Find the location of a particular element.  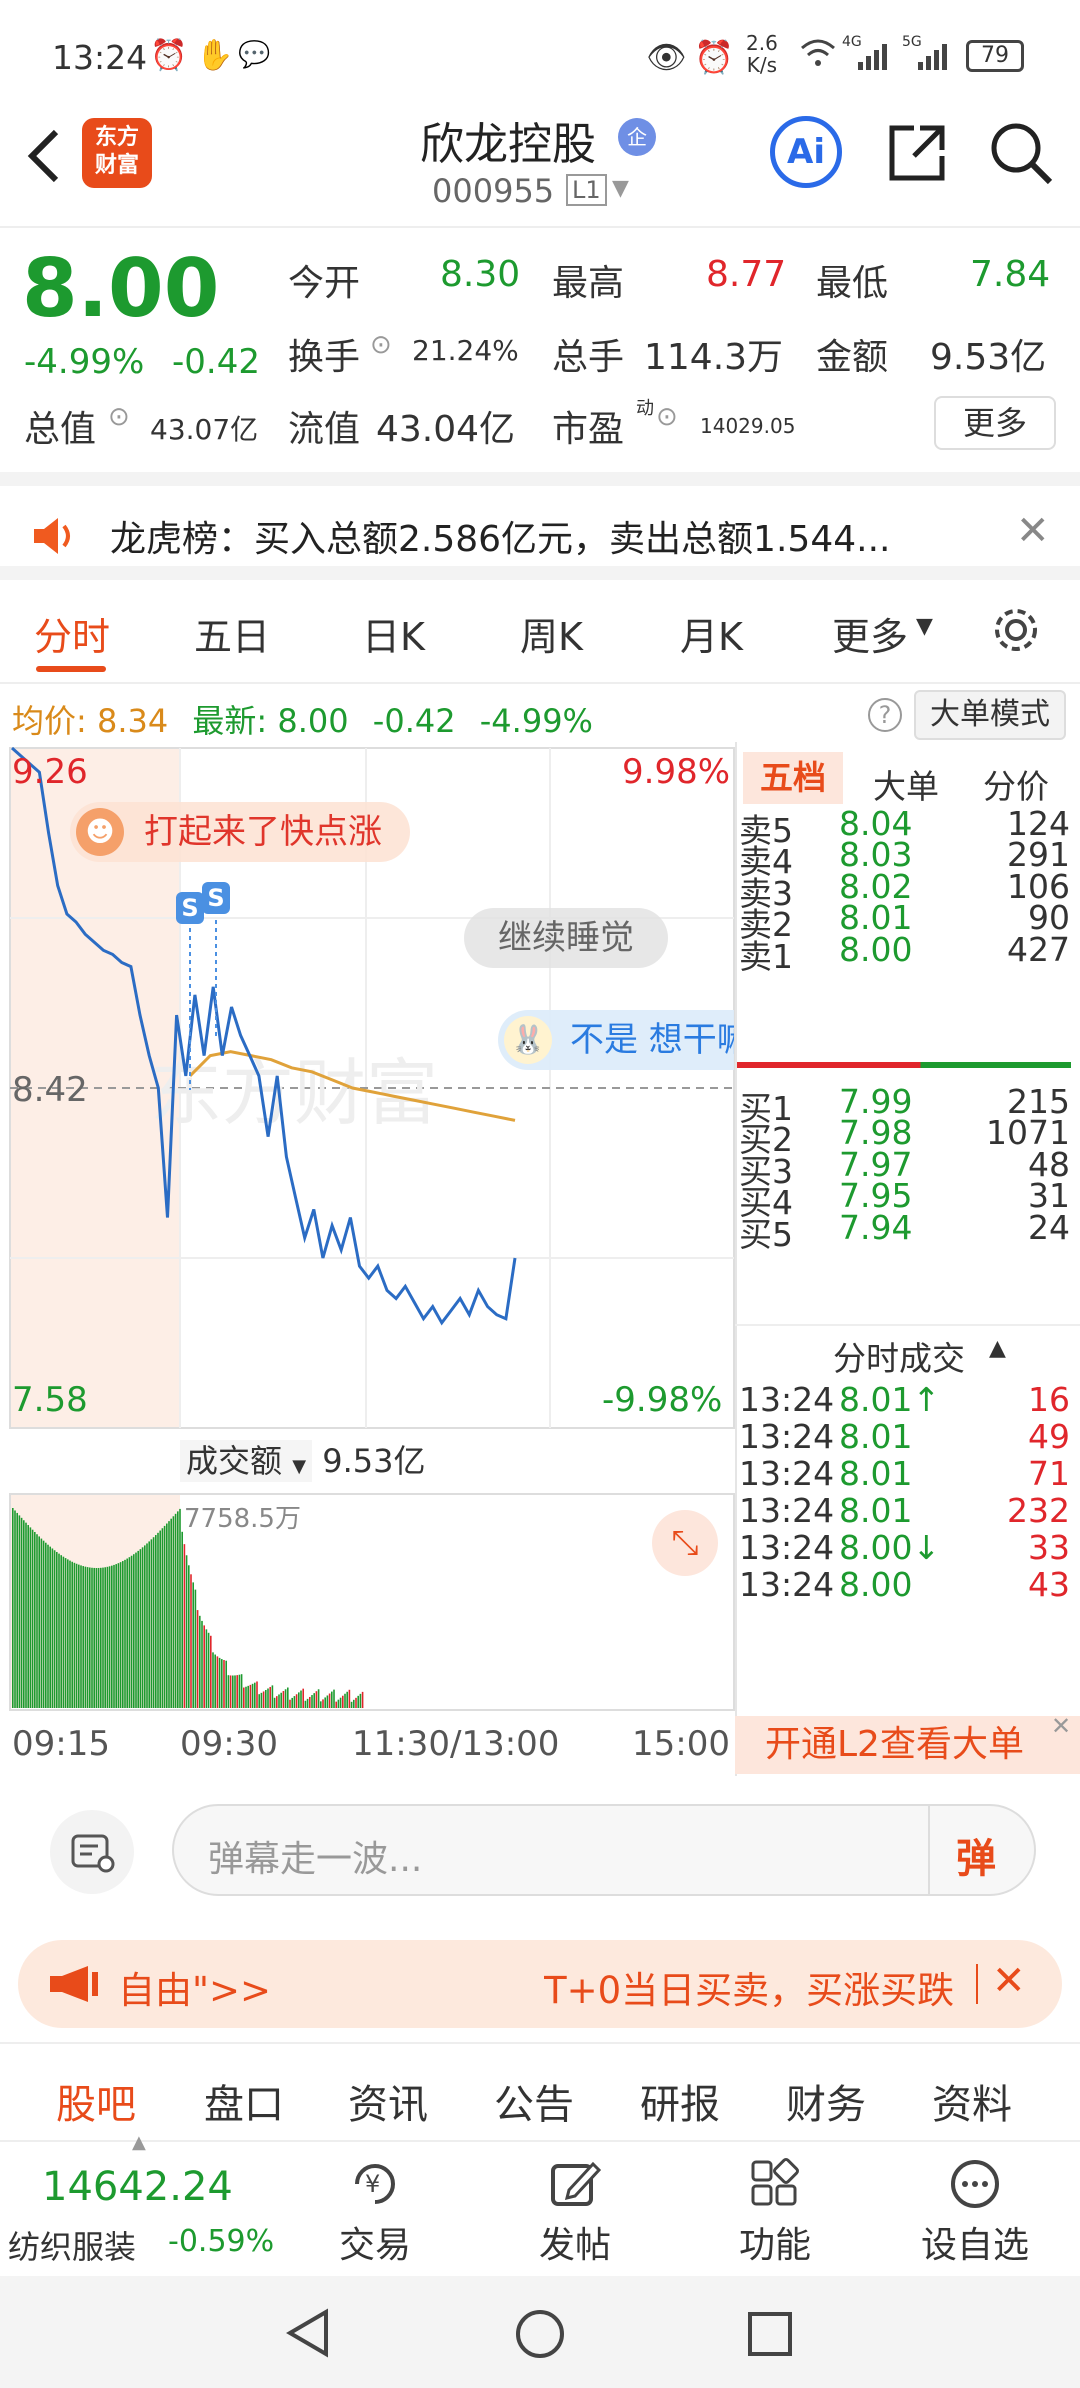

bubble-text: 打起来了快点涨 is located at coordinates (263, 832).